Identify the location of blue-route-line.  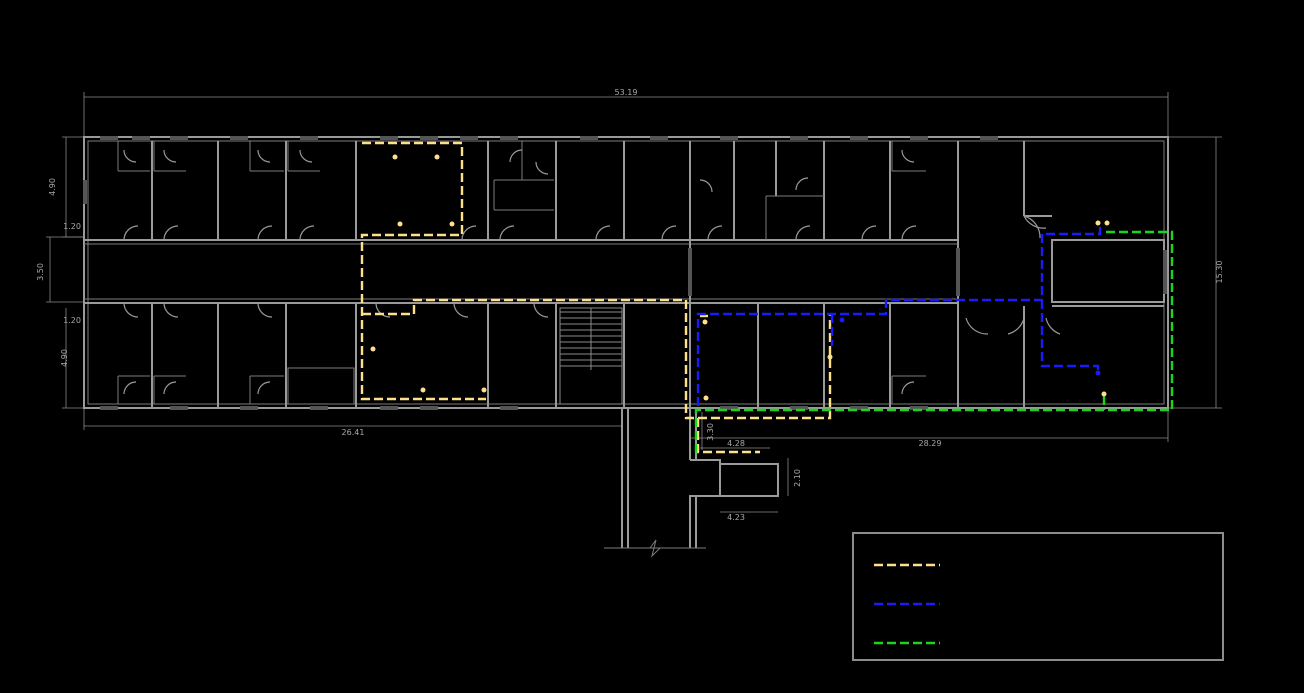
(1070, 336).